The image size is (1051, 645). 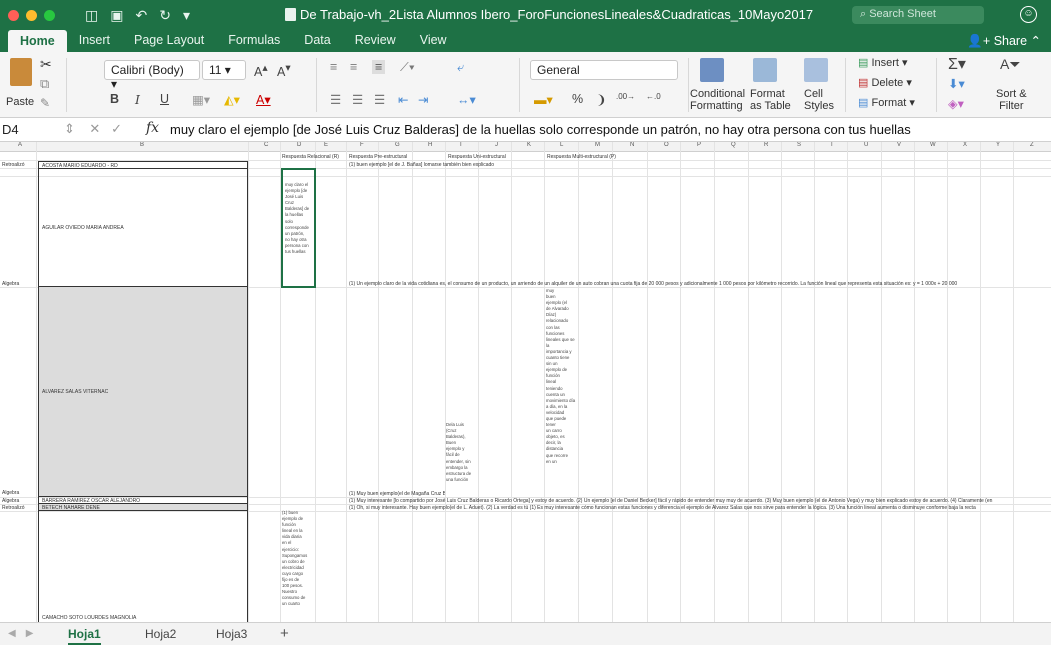 I want to click on cut-icon: ✂, so click(x=46, y=64).